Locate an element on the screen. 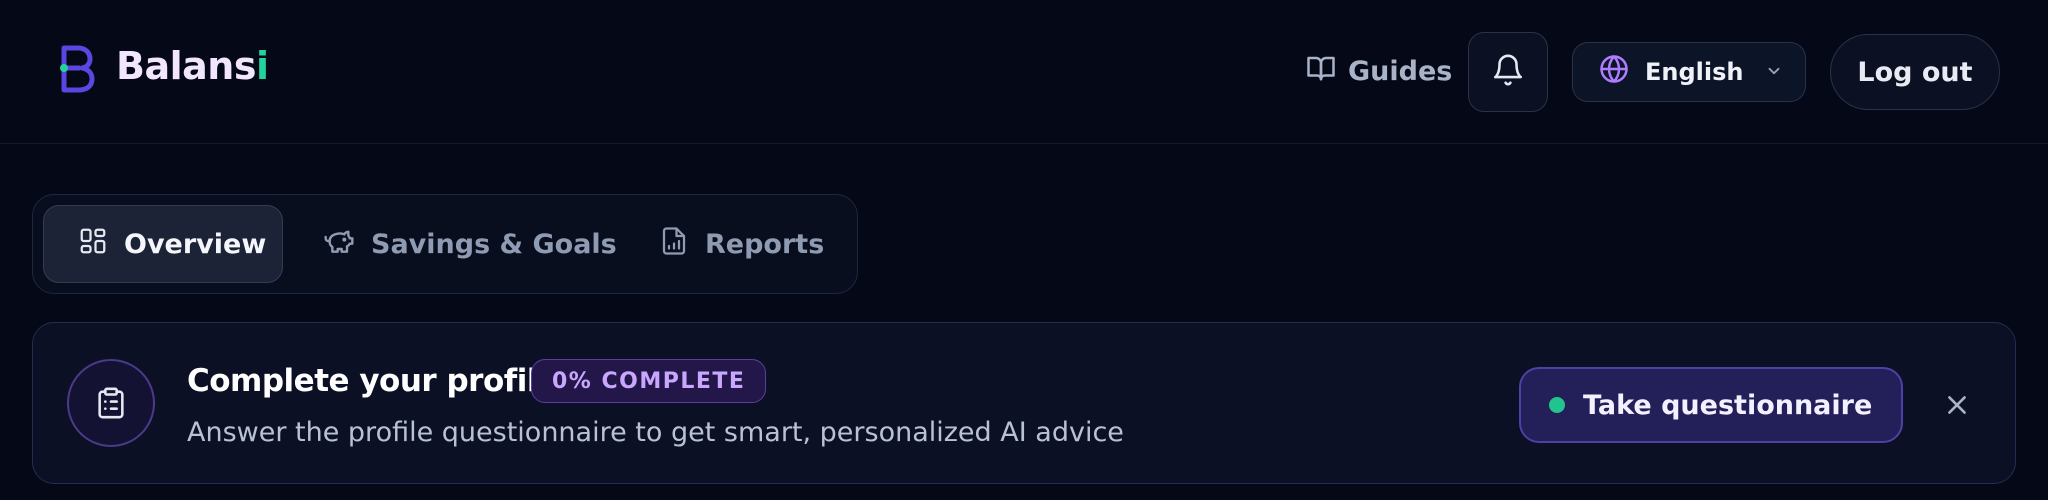 Image resolution: width=2048 pixels, height=500 pixels. language-value: English is located at coordinates (1694, 72).